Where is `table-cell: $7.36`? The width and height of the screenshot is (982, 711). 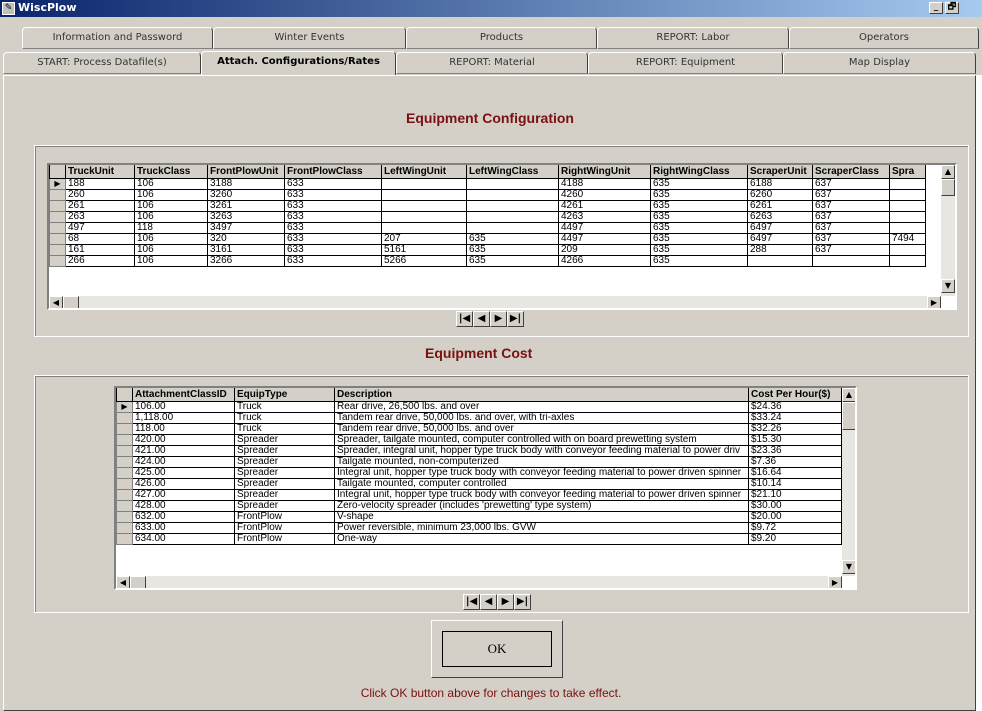
table-cell: $7.36 is located at coordinates (795, 462).